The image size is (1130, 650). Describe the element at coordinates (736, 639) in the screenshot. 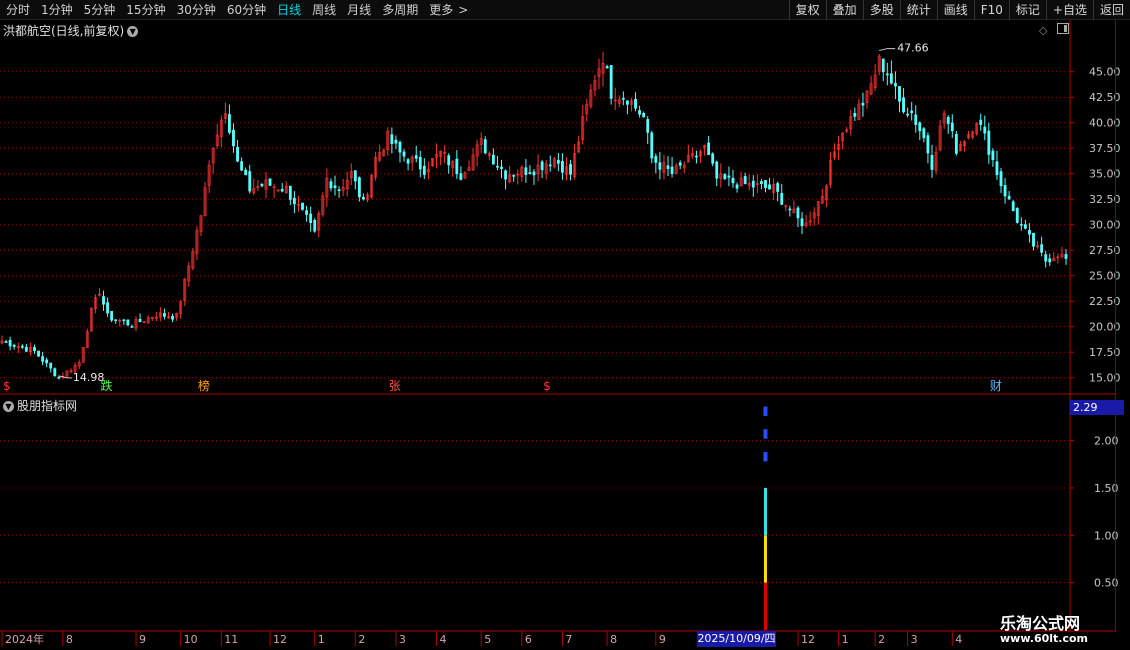

I see `crosshair-date-label: 2025/10/09/四` at that location.